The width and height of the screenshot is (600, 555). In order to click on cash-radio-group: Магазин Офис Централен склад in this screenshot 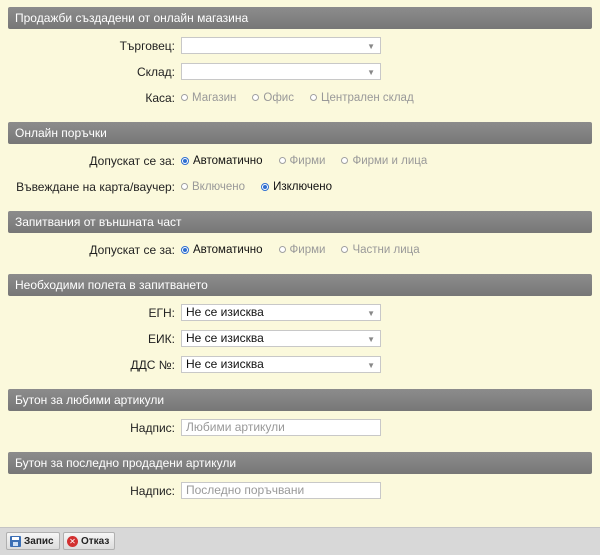, I will do `click(305, 97)`.